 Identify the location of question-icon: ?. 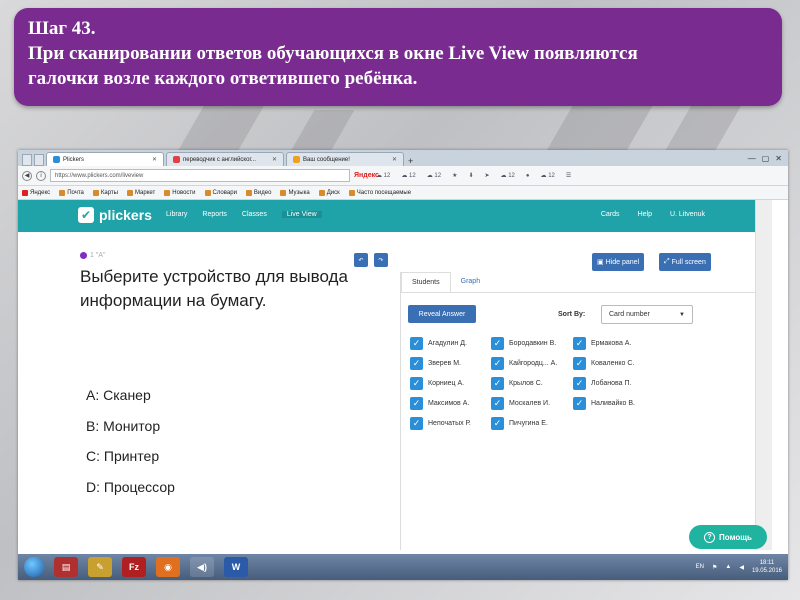
(710, 537).